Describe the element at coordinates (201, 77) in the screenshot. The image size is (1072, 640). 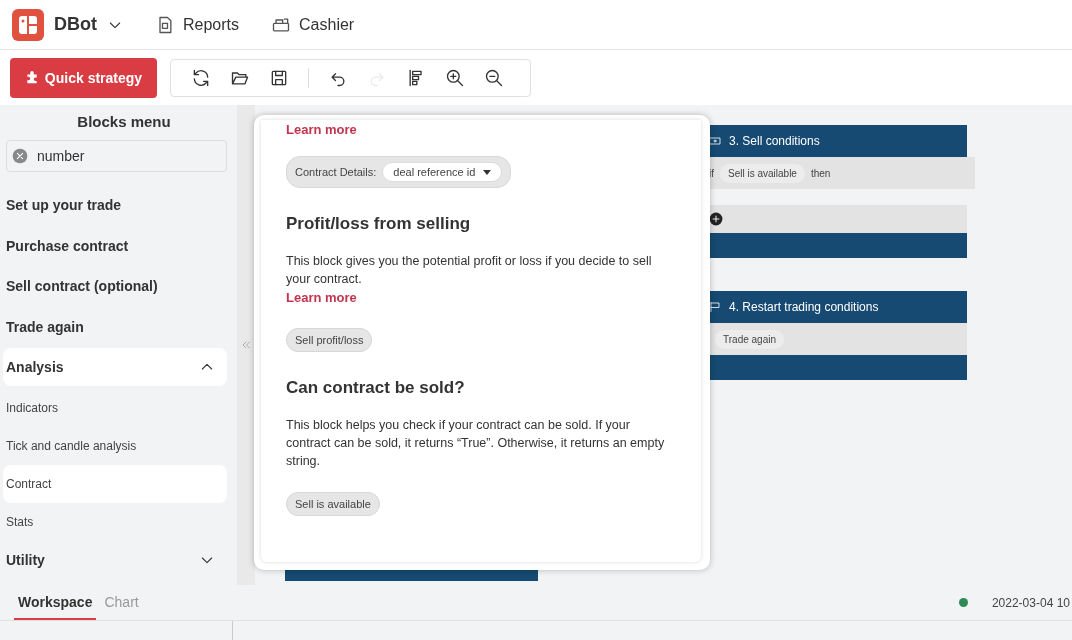
I see `refresh-icon` at that location.